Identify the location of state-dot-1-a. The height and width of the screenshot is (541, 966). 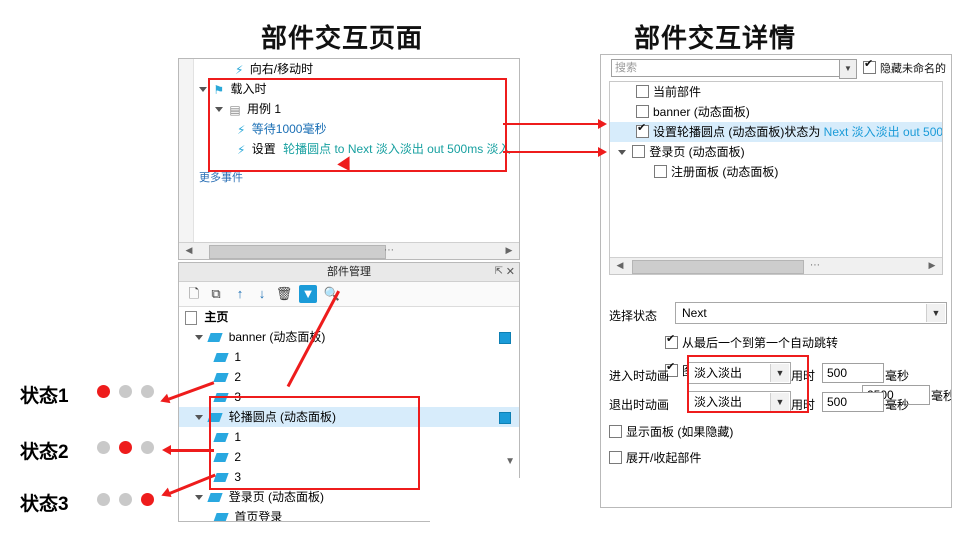
(103, 391).